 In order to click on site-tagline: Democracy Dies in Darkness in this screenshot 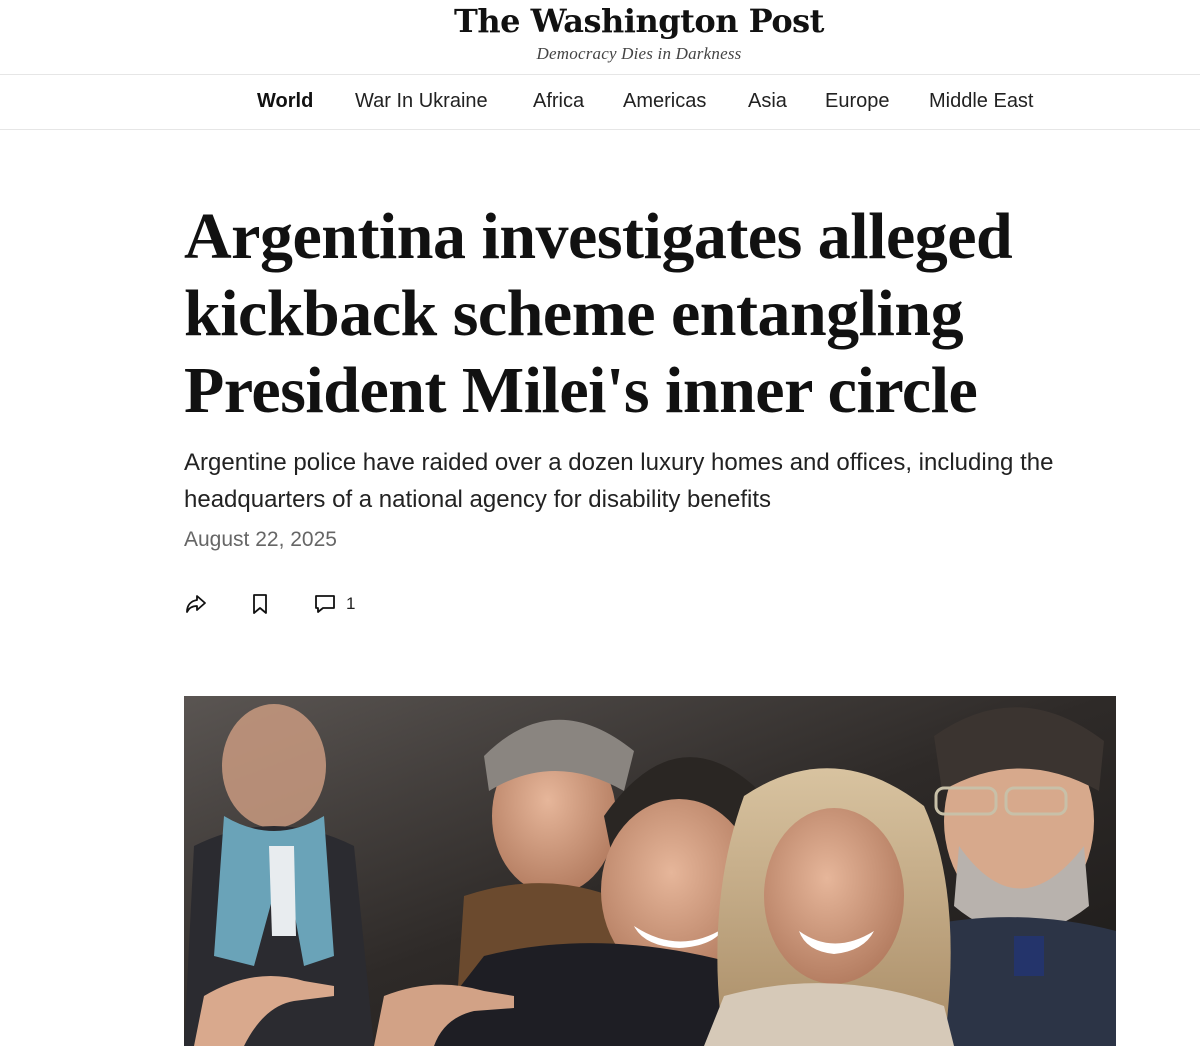, I will do `click(639, 53)`.